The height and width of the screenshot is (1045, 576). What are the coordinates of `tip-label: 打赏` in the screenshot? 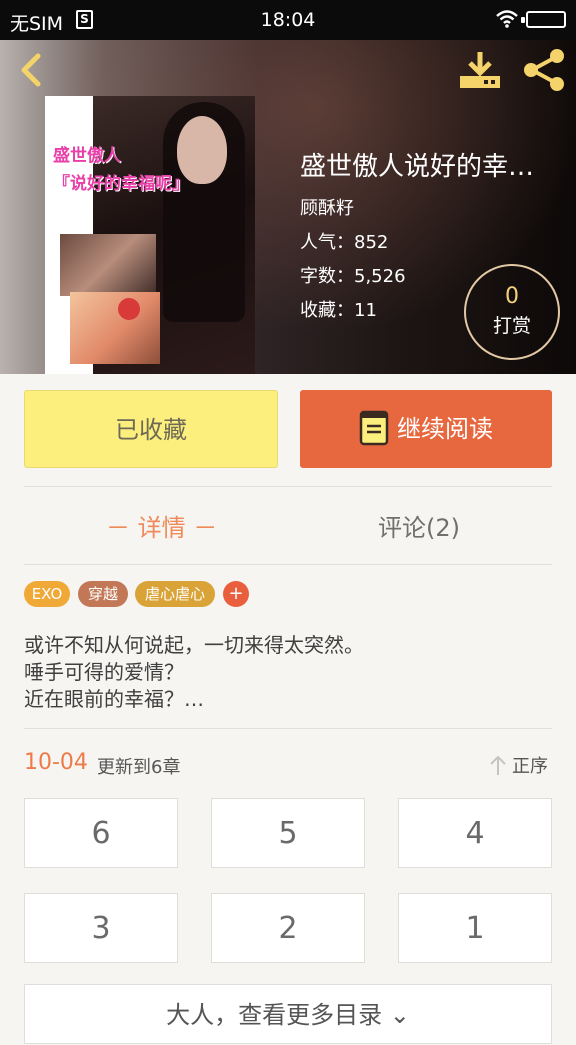 It's located at (511, 326).